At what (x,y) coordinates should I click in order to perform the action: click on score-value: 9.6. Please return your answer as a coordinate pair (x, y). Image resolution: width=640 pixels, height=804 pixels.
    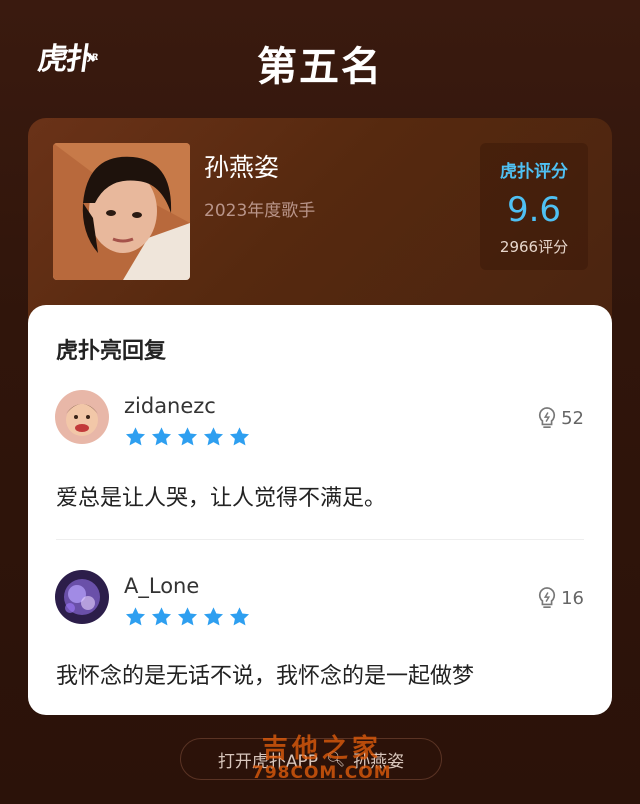
    Looking at the image, I should click on (534, 210).